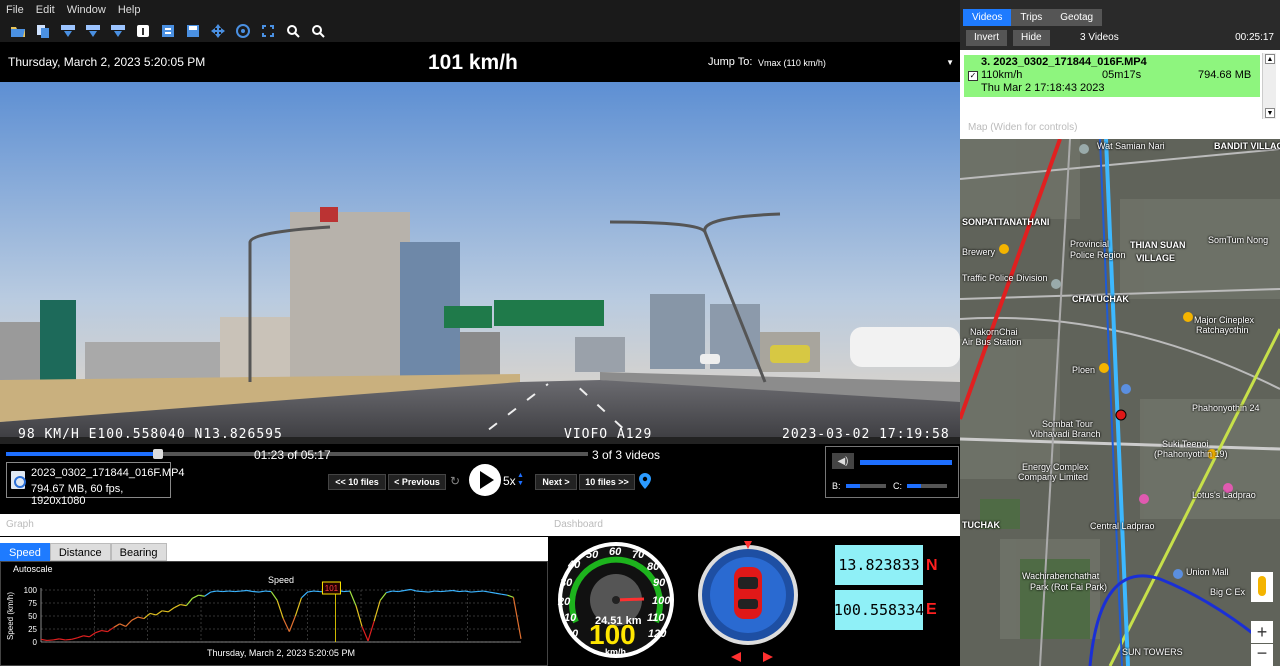  I want to click on latitude-display: 13.823833, so click(879, 565).